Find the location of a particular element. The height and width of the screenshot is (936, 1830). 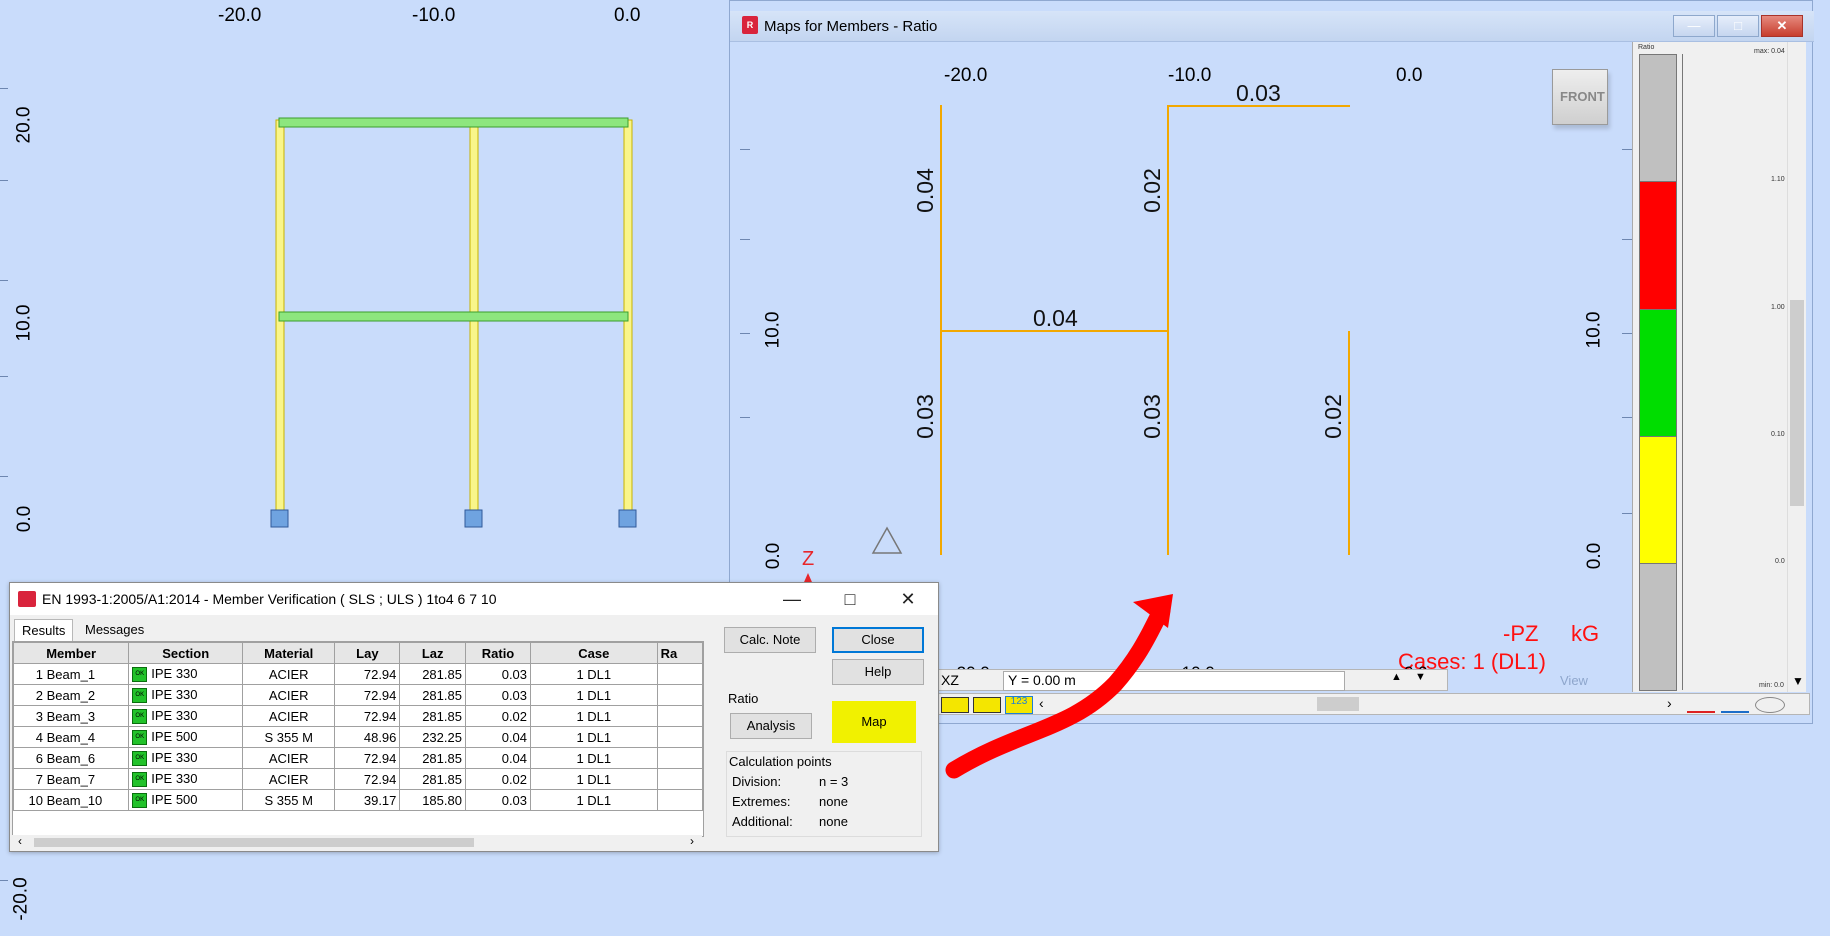

z-axis-label: Z is located at coordinates (808, 559).